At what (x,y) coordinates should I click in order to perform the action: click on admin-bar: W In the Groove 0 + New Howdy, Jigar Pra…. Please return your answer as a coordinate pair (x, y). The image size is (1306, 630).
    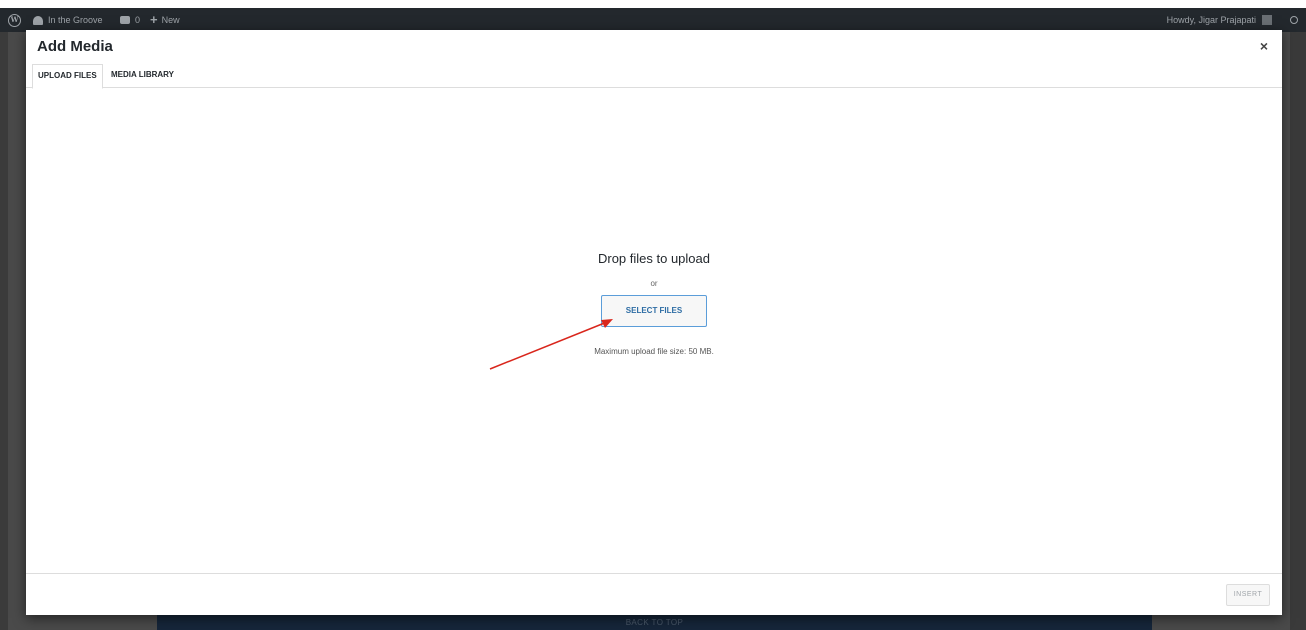
    Looking at the image, I should click on (653, 20).